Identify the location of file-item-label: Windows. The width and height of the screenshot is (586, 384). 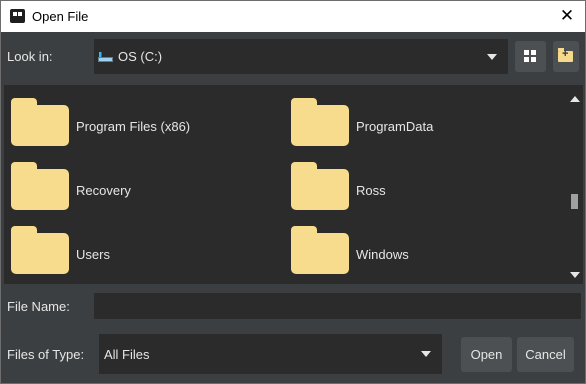
(382, 254).